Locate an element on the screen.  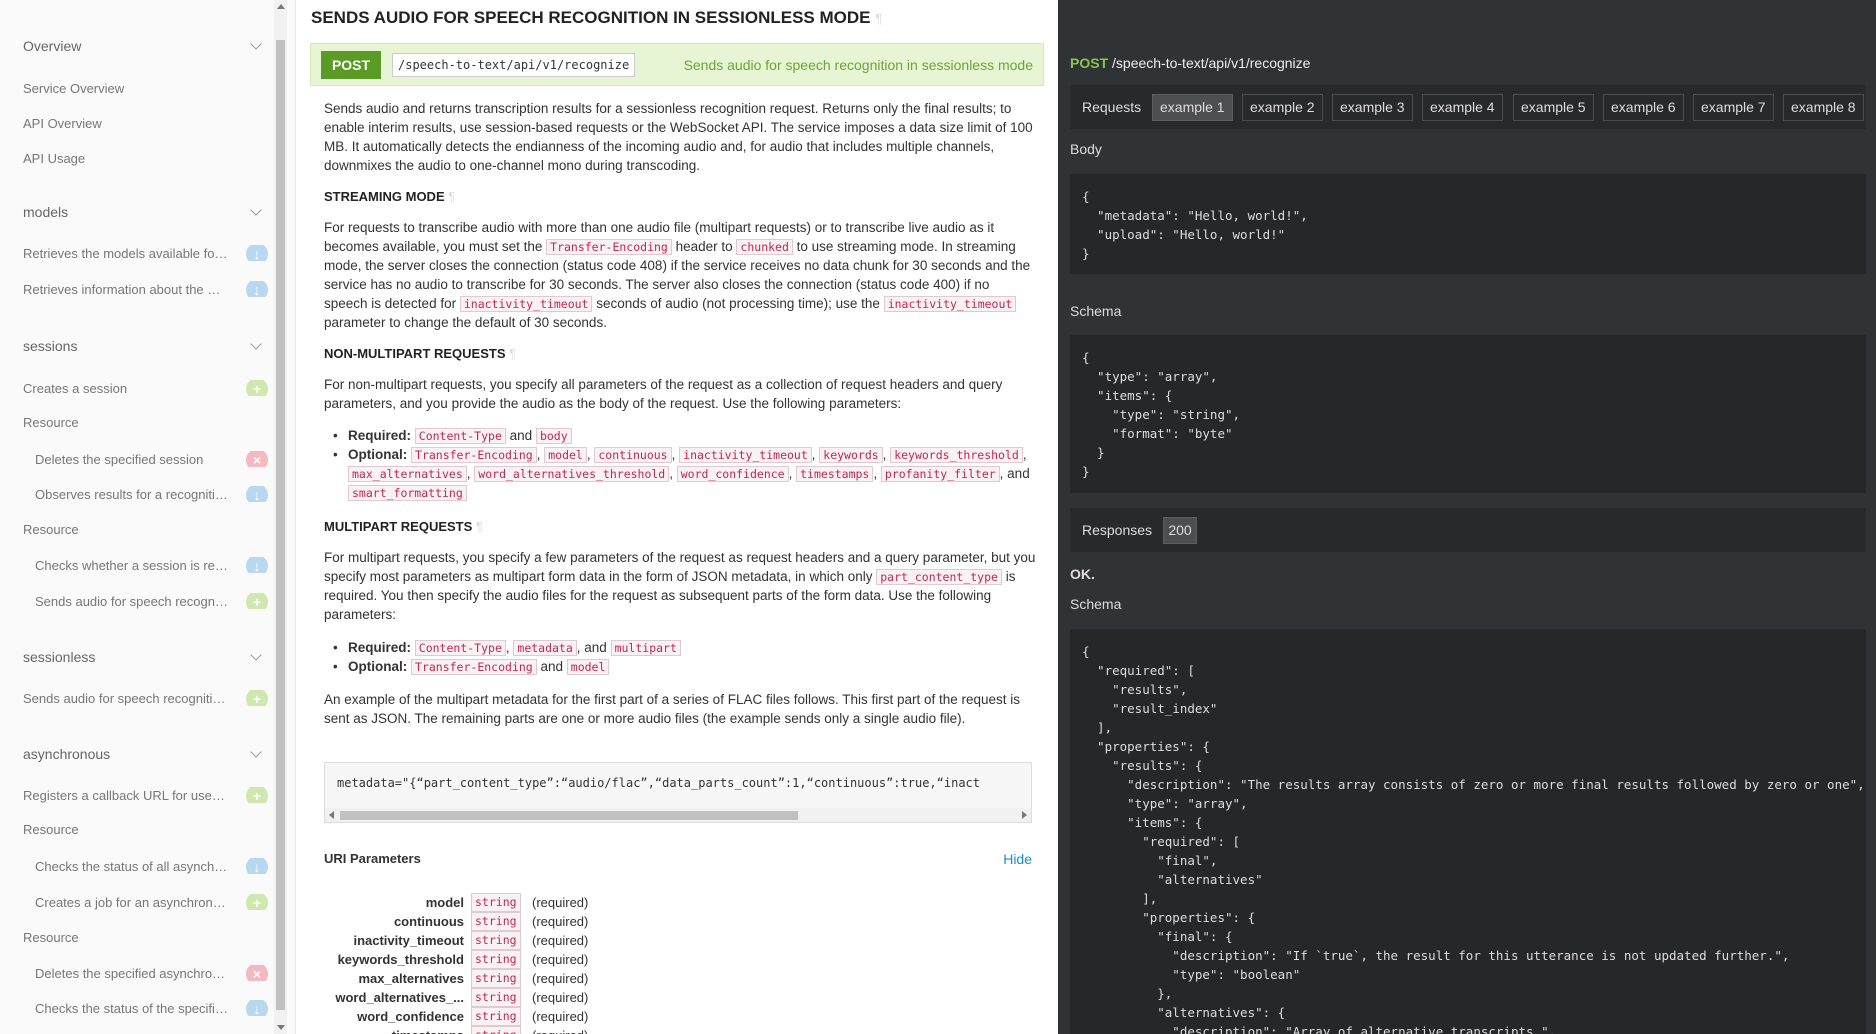
group-asynchronous: asynchronous is located at coordinates (143, 754).